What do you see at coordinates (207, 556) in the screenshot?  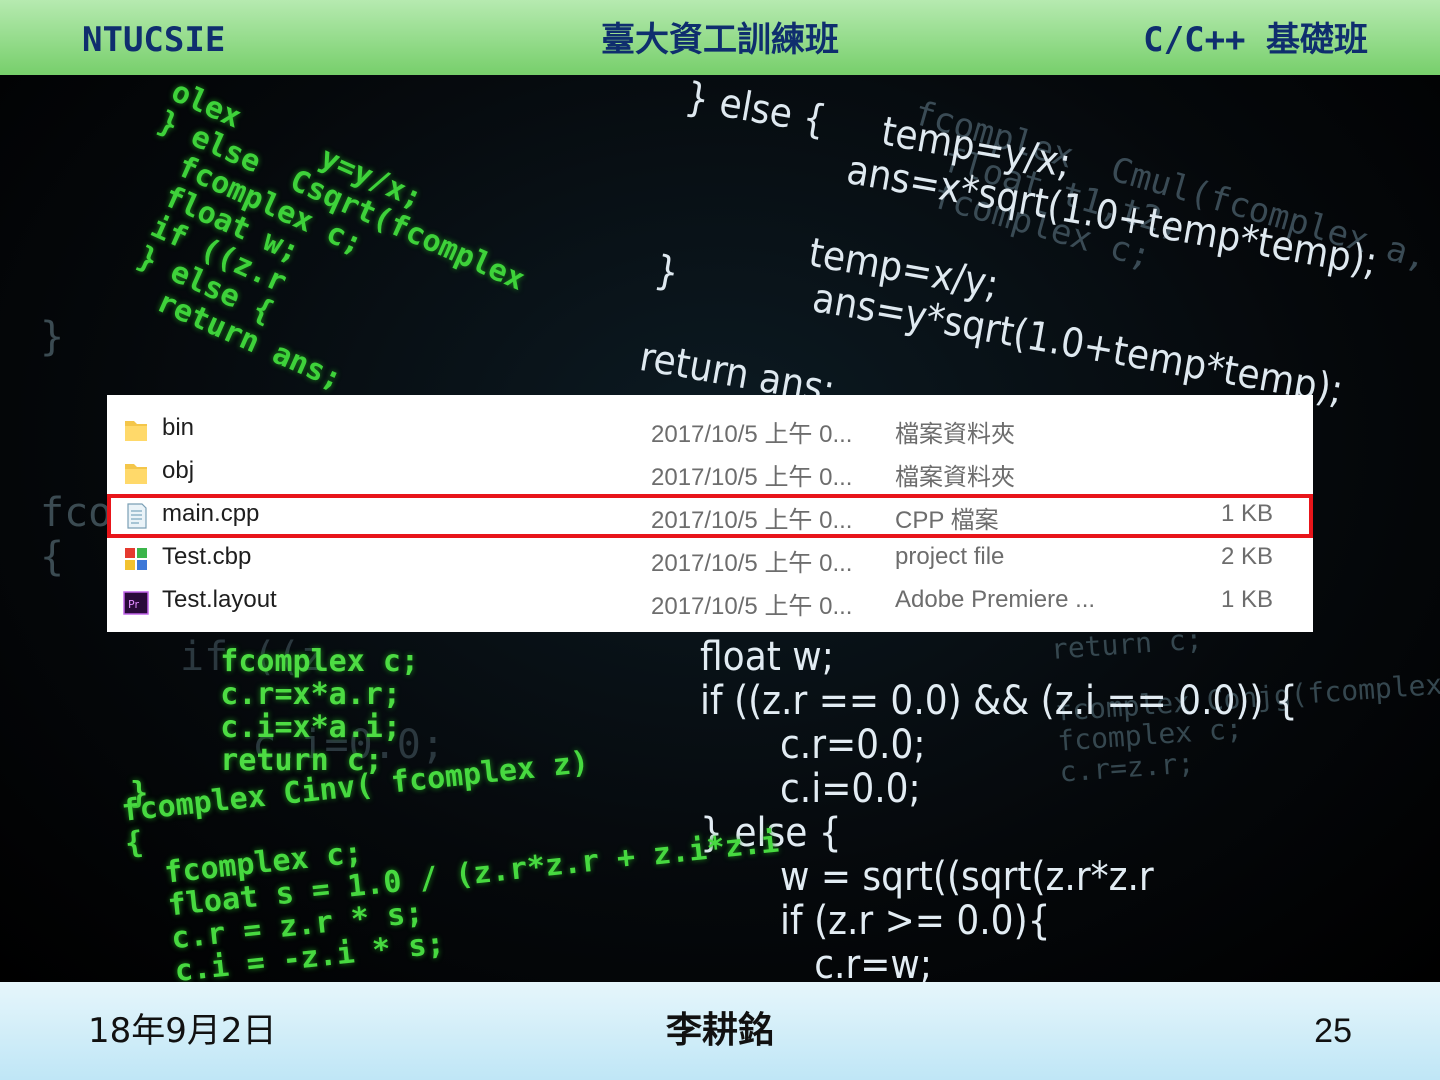 I see `file-name: Test.cbp` at bounding box center [207, 556].